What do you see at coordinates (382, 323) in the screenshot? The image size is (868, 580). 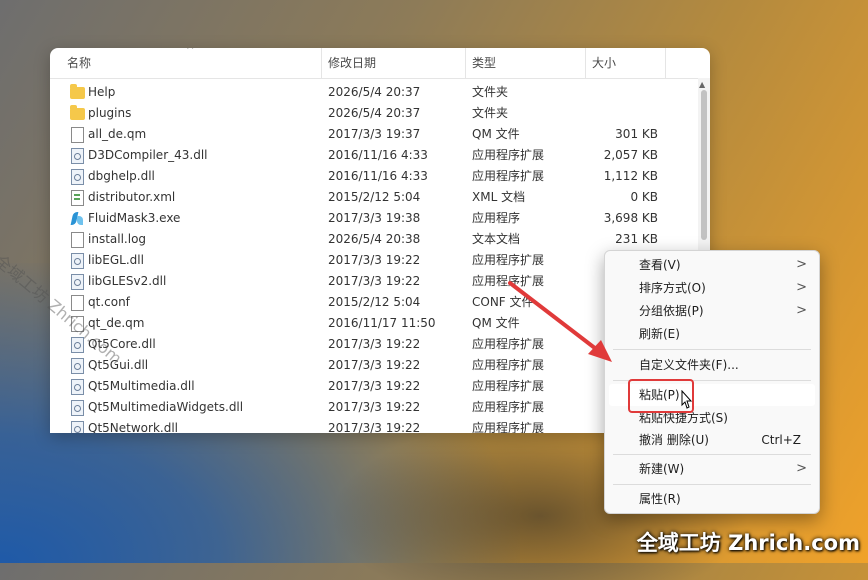 I see `file-date: 2016/11/17 11:50` at bounding box center [382, 323].